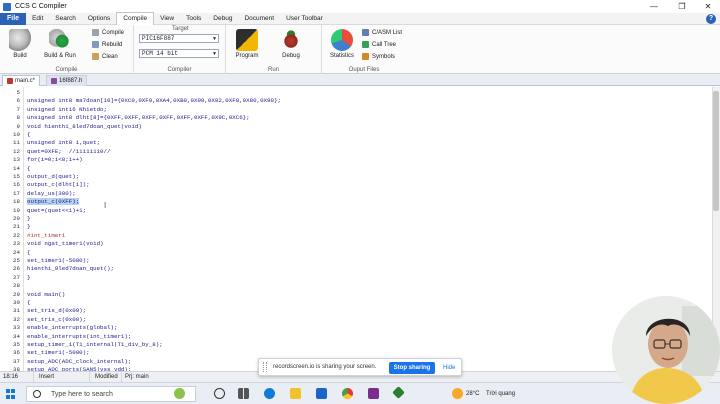 This screenshot has width=720, height=404. I want to click on tab-main-c: main.c*, so click(21, 80).